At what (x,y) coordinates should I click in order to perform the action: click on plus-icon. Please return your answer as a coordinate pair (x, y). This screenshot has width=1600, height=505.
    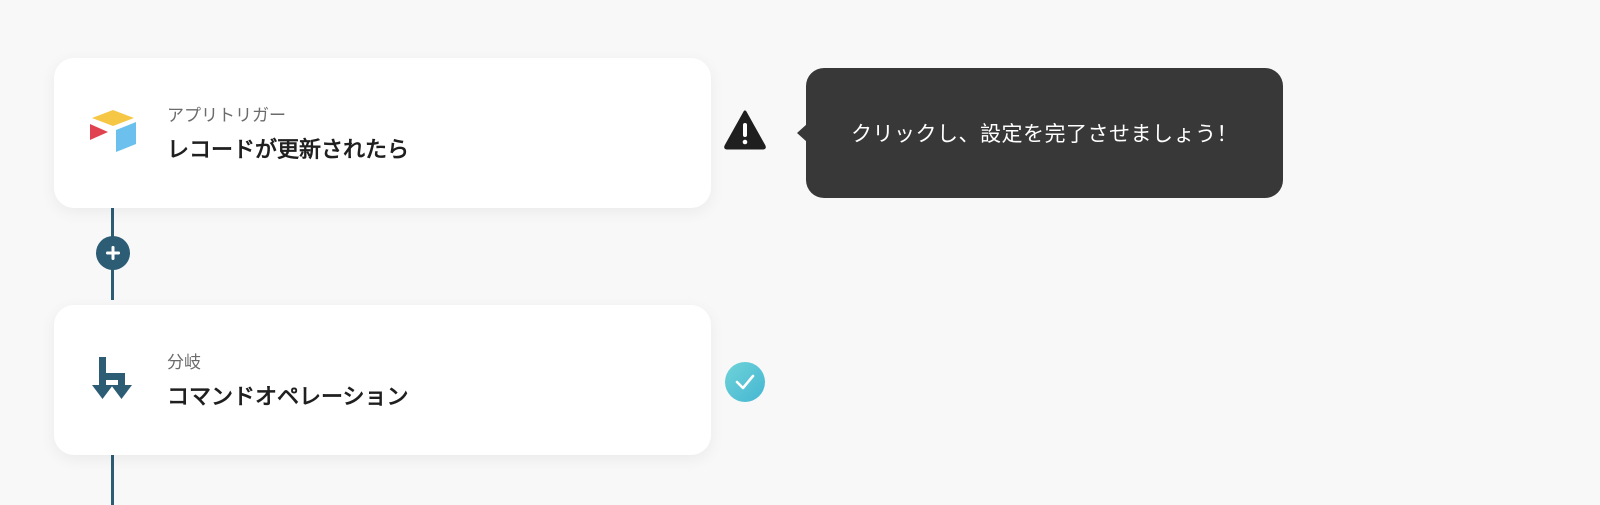
    Looking at the image, I should click on (113, 253).